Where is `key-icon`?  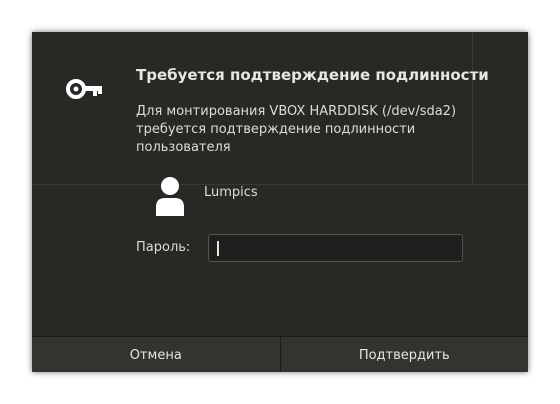 key-icon is located at coordinates (84, 89).